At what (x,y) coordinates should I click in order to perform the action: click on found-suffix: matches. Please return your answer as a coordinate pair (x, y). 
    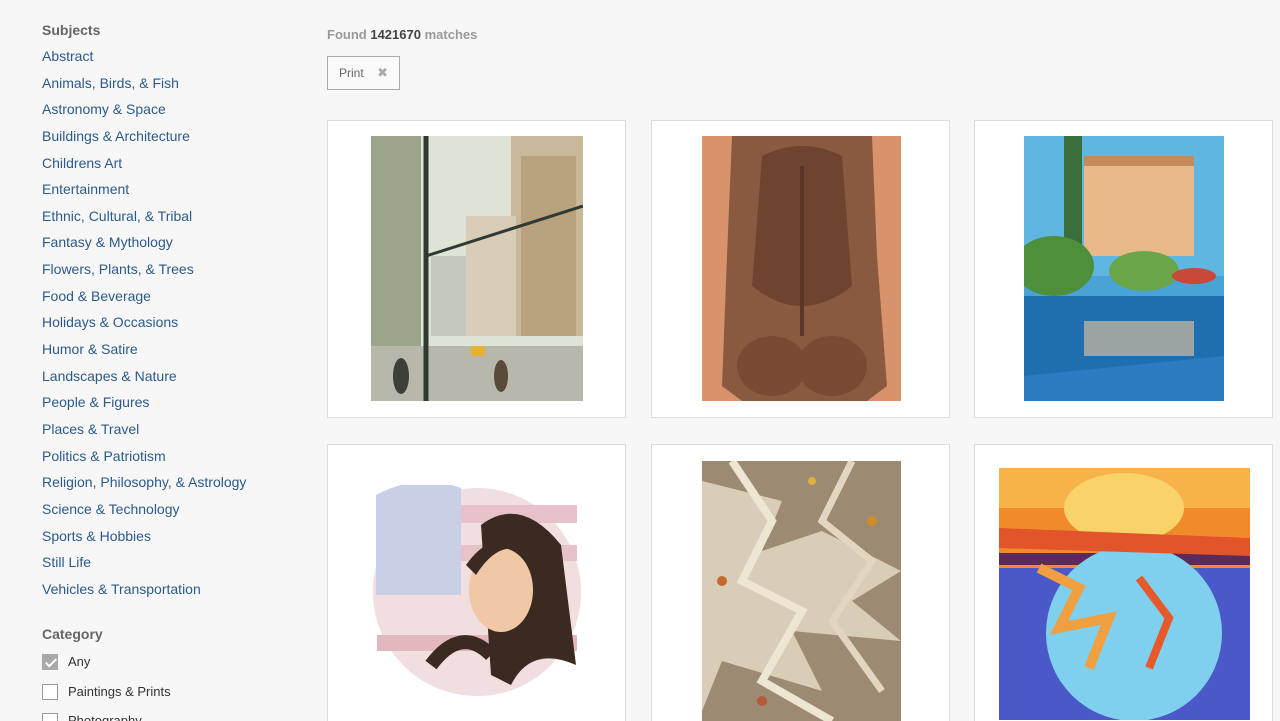
    Looking at the image, I should click on (451, 34).